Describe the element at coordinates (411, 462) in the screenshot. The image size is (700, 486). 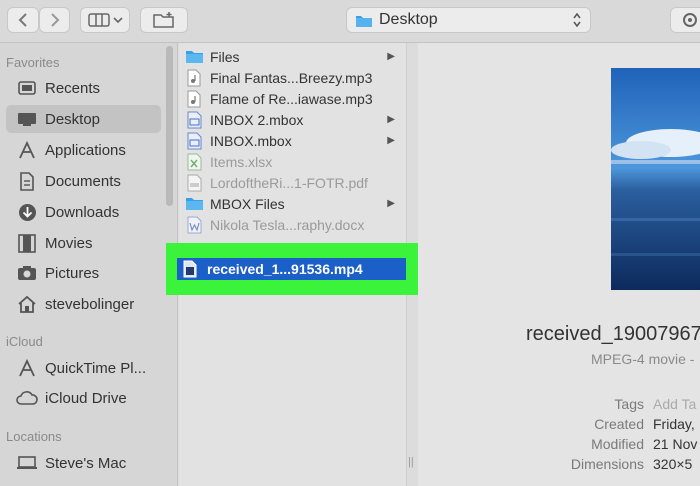
I see `column-resize-handle: ||` at that location.